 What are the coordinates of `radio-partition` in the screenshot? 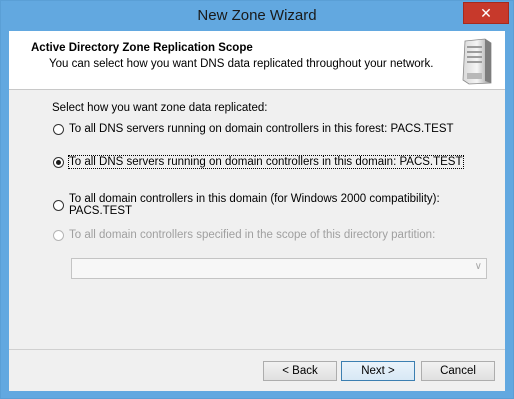 It's located at (58, 235).